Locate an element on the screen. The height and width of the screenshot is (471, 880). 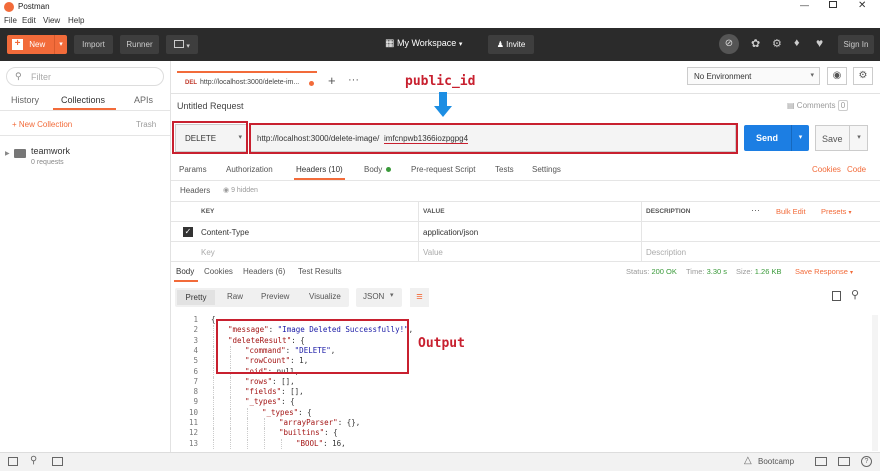
import-button: Import is located at coordinates (93, 44).